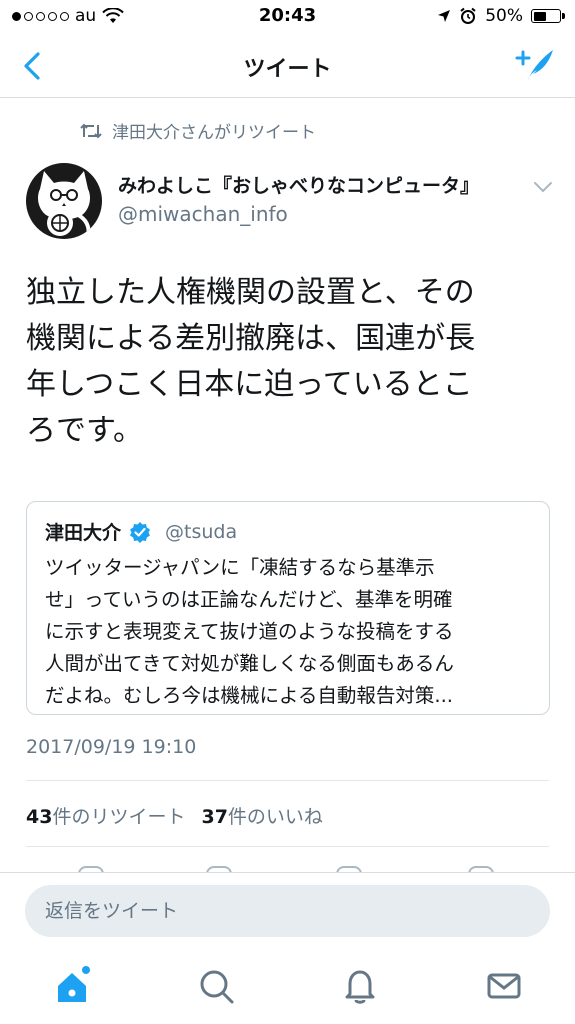 Image resolution: width=575 pixels, height=1024 pixels. I want to click on reply-input, so click(287, 911).